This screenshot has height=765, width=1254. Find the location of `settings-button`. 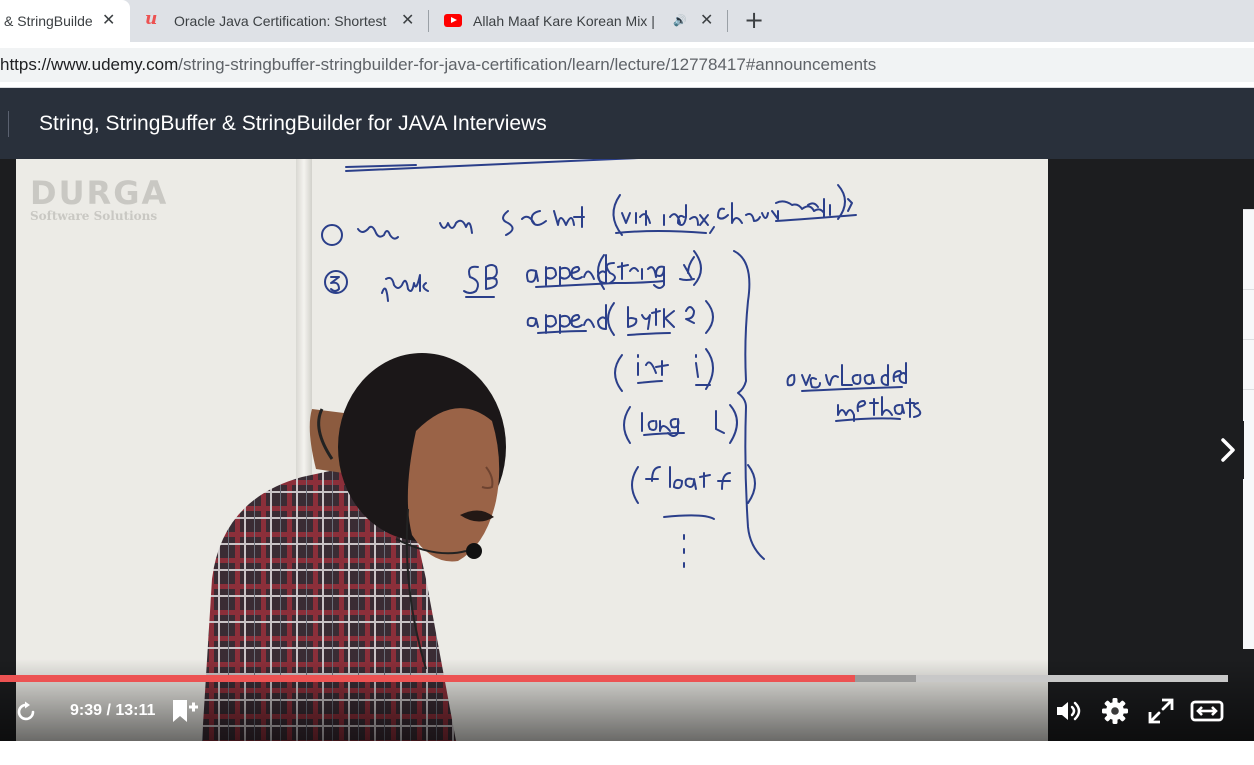

settings-button is located at coordinates (1115, 711).